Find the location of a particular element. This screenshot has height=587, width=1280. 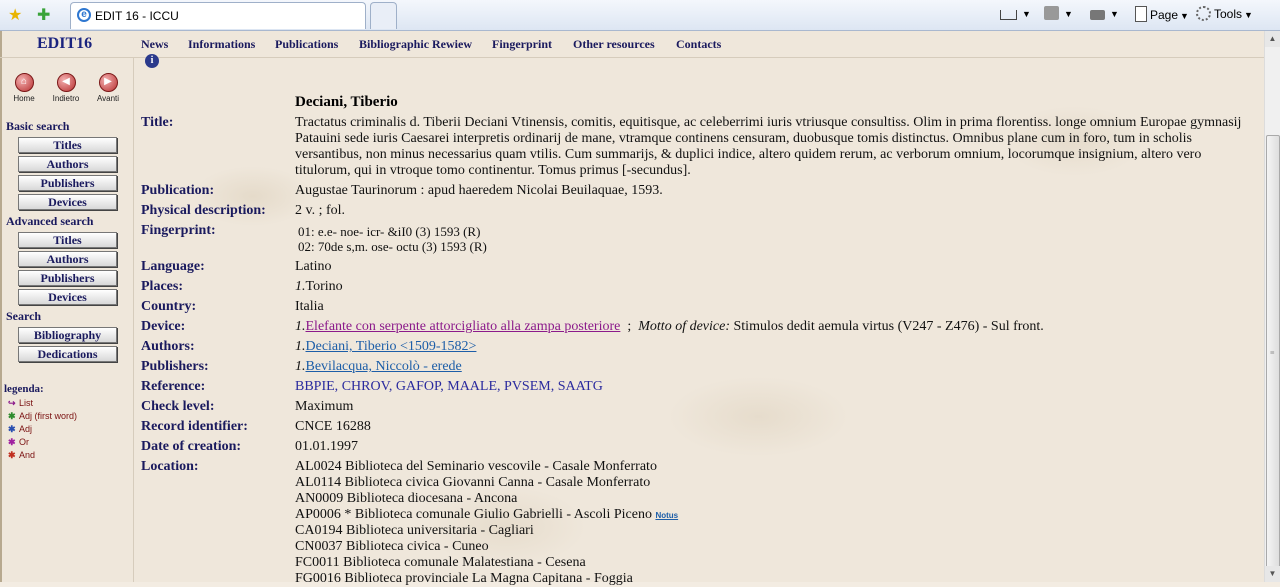

reference-link: BBPIE, is located at coordinates (316, 386).